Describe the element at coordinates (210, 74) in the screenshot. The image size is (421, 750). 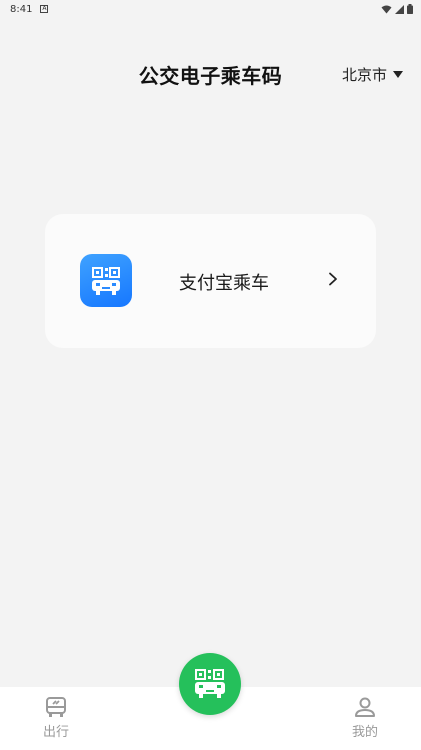
I see `header: 公交电子乘车码 北京市` at that location.